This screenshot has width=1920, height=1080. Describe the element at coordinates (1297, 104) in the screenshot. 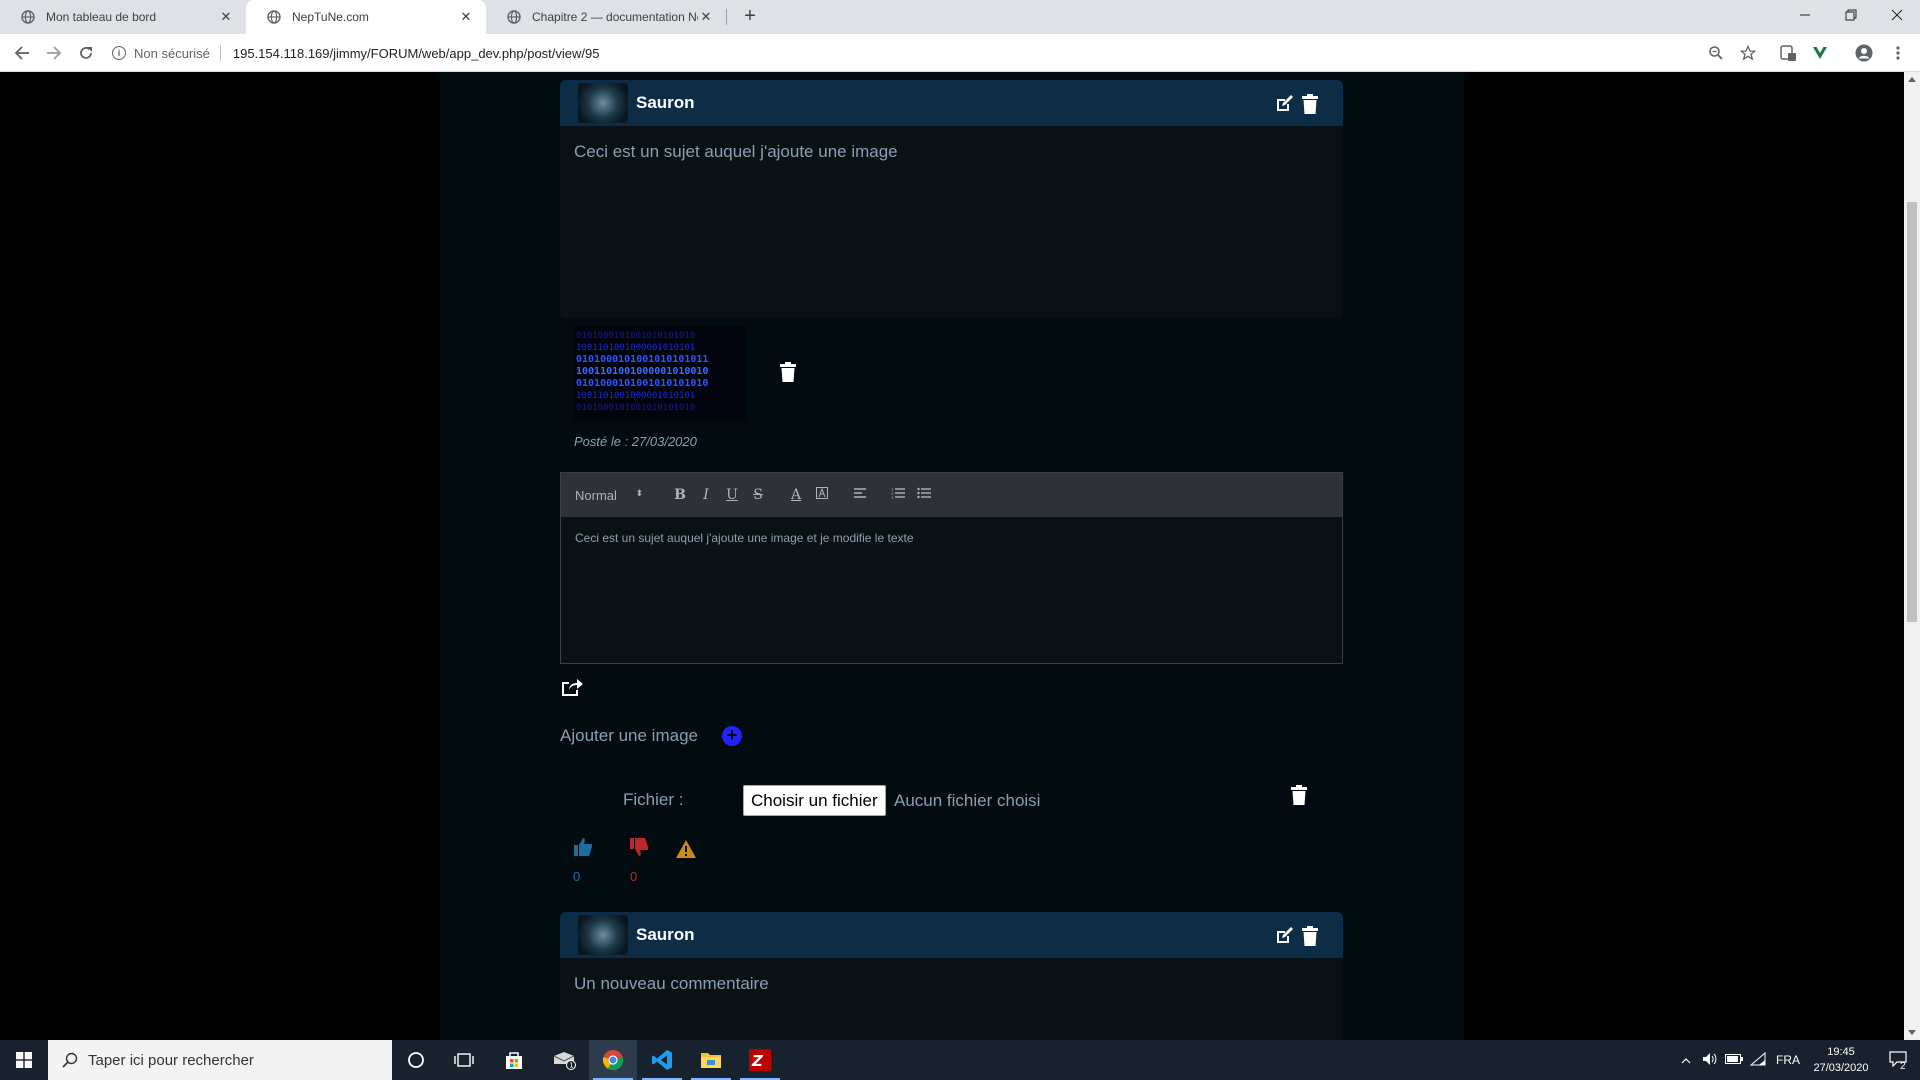

I see `post-actions` at that location.